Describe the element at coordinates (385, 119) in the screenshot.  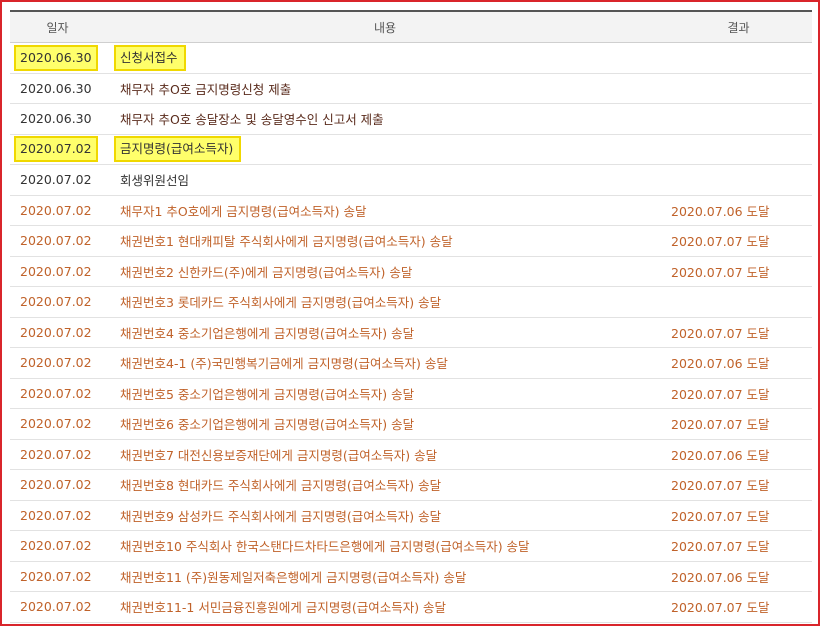
I see `row-content: 채무자 추O호 송달장소 및 송달영수인 신고서 제출` at that location.